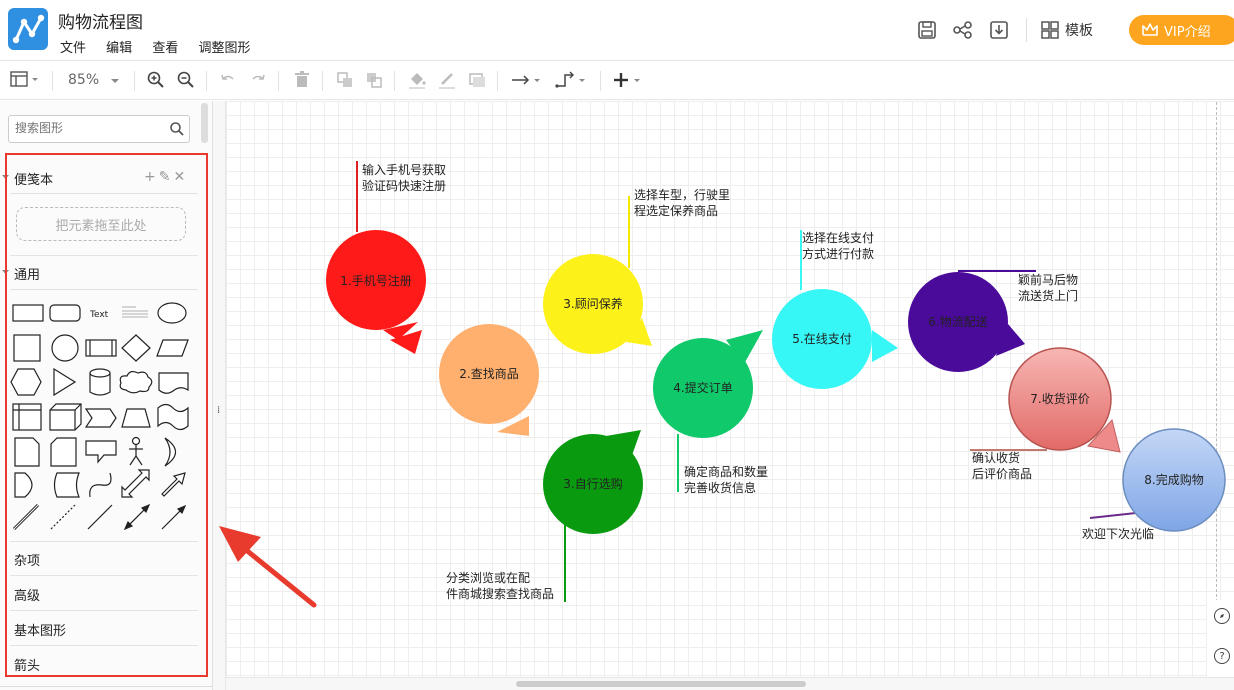  What do you see at coordinates (228, 80) in the screenshot?
I see `undo-icon` at bounding box center [228, 80].